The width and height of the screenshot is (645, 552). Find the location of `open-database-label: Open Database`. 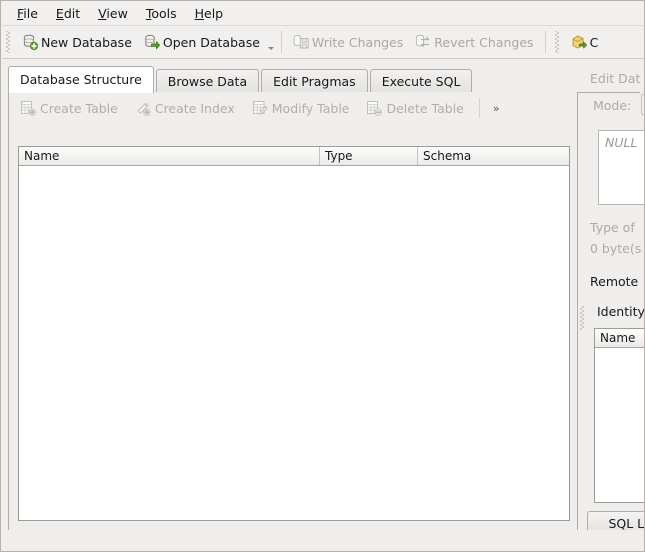

open-database-label: Open Database is located at coordinates (211, 42).